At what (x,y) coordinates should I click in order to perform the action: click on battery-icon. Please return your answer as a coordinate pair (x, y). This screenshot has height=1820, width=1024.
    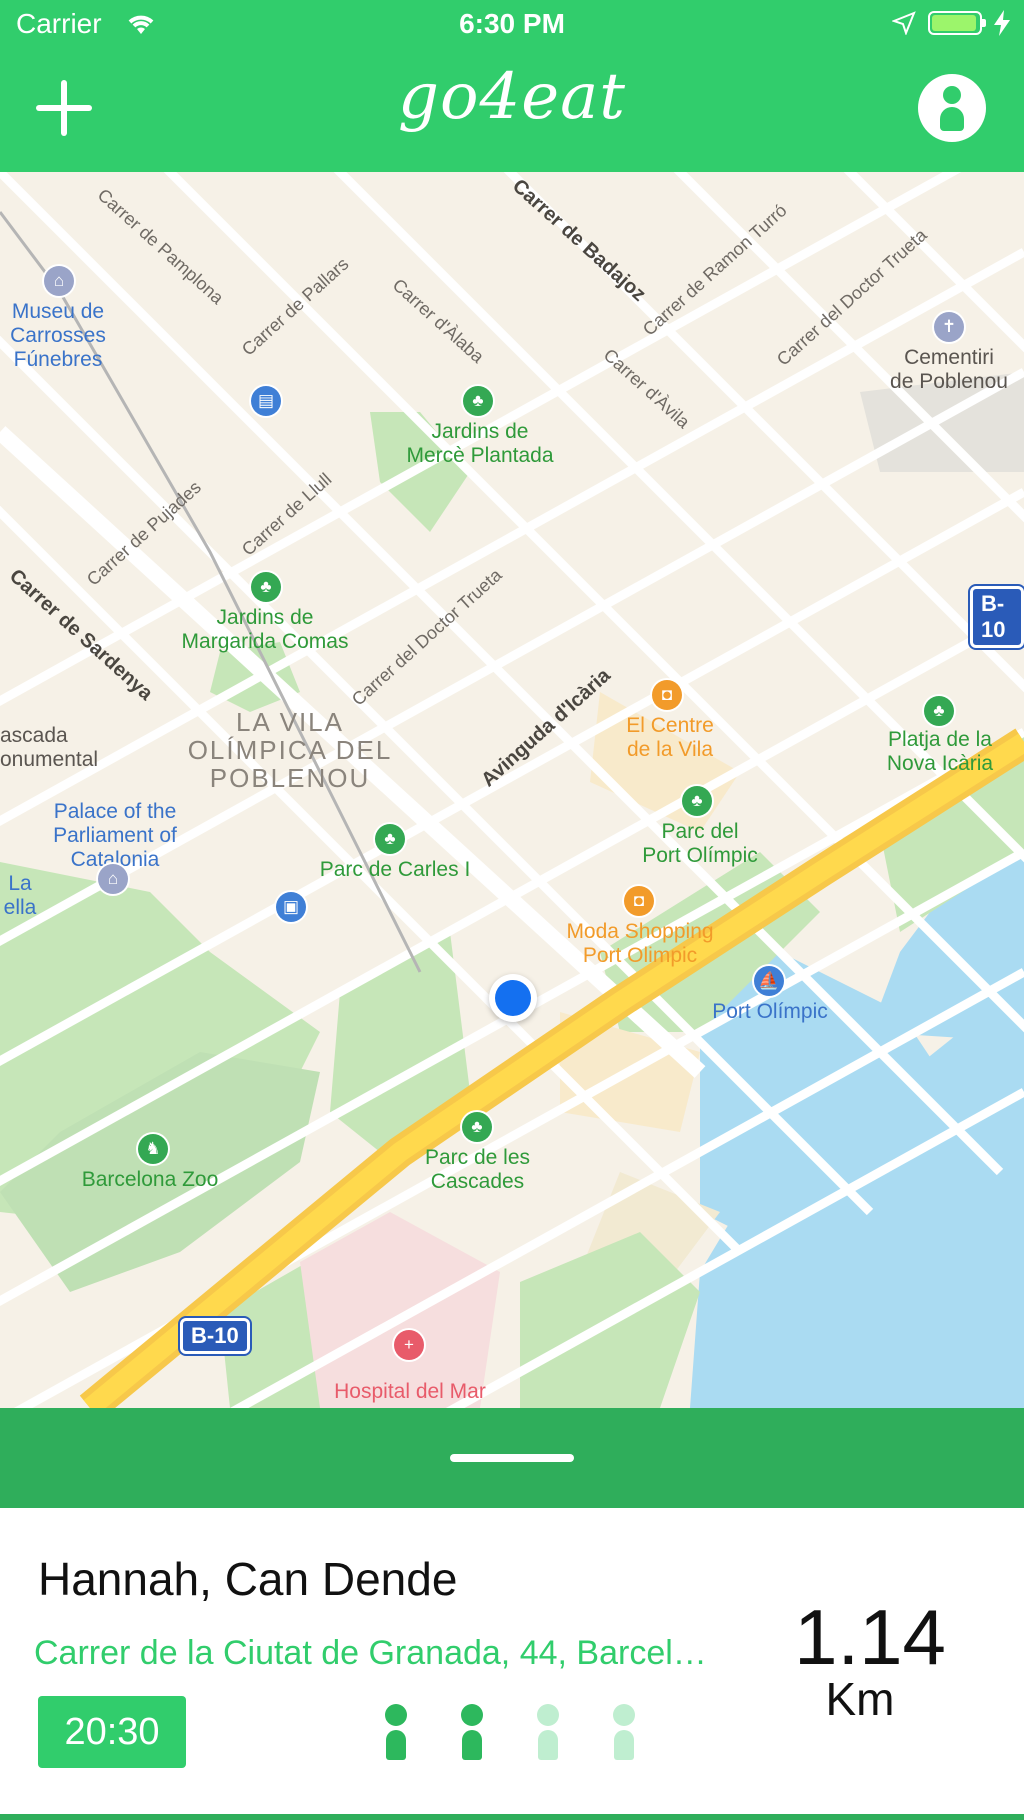
    Looking at the image, I should click on (957, 23).